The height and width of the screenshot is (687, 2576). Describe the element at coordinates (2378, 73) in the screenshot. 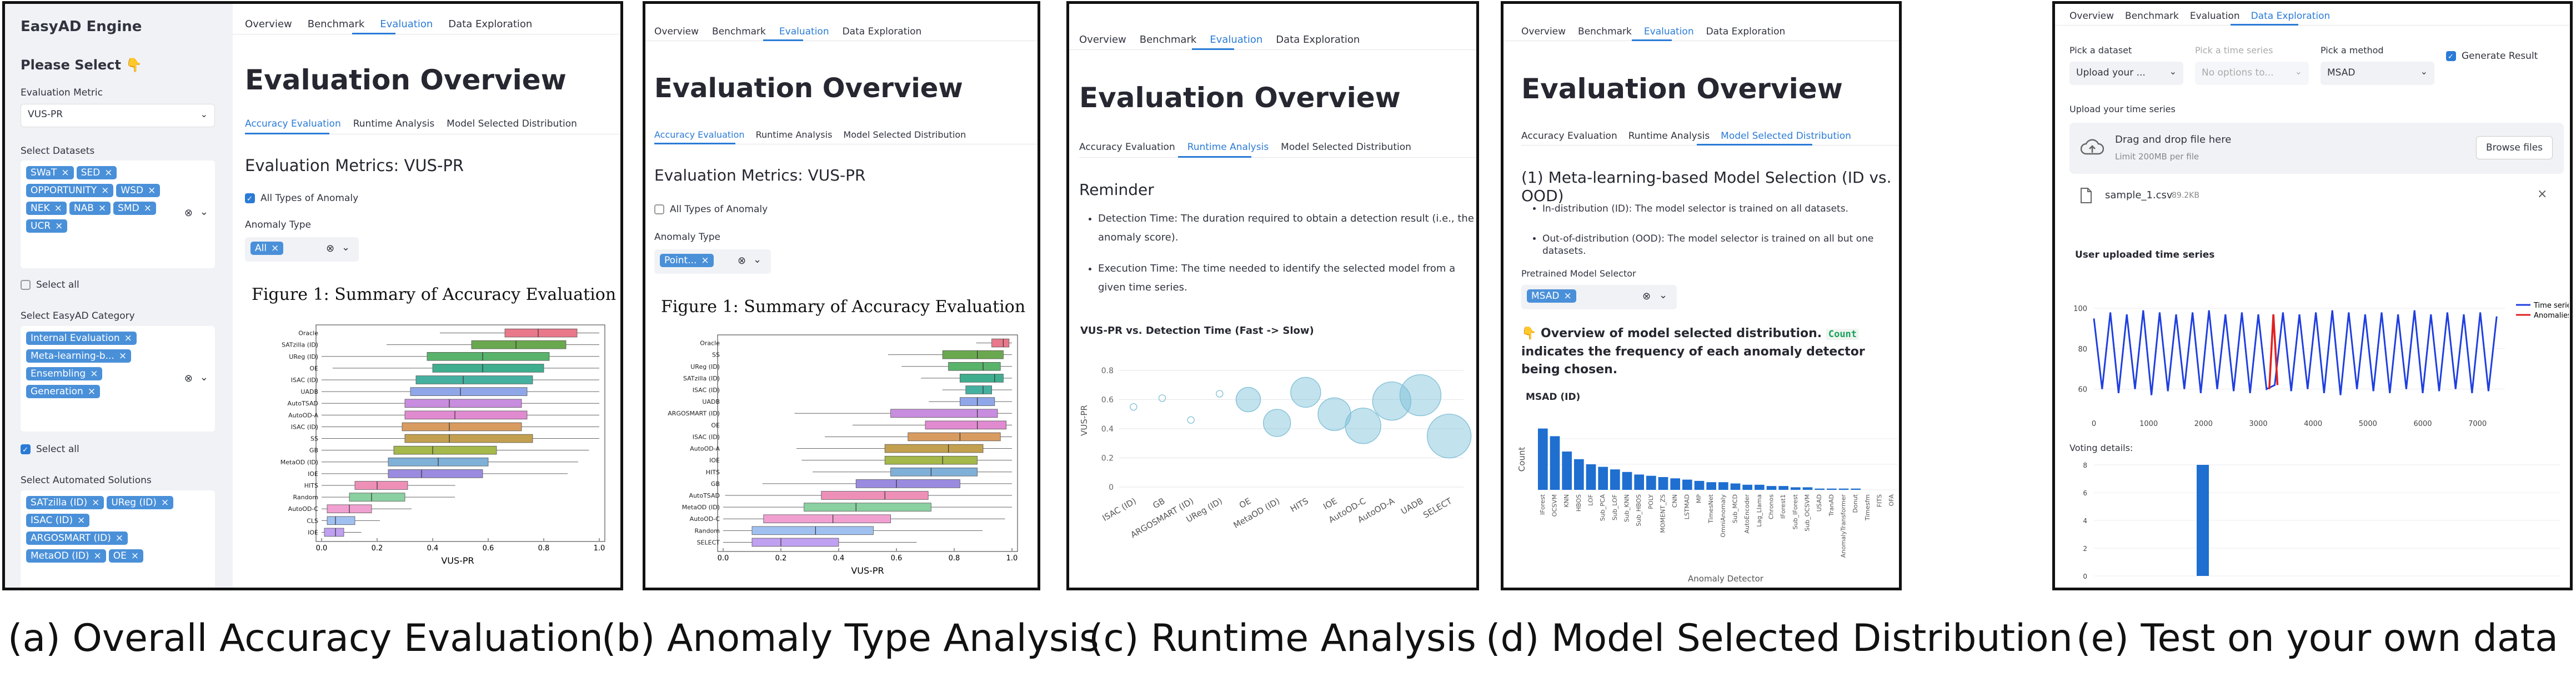

I see `method-select: MSAD ⌄` at that location.